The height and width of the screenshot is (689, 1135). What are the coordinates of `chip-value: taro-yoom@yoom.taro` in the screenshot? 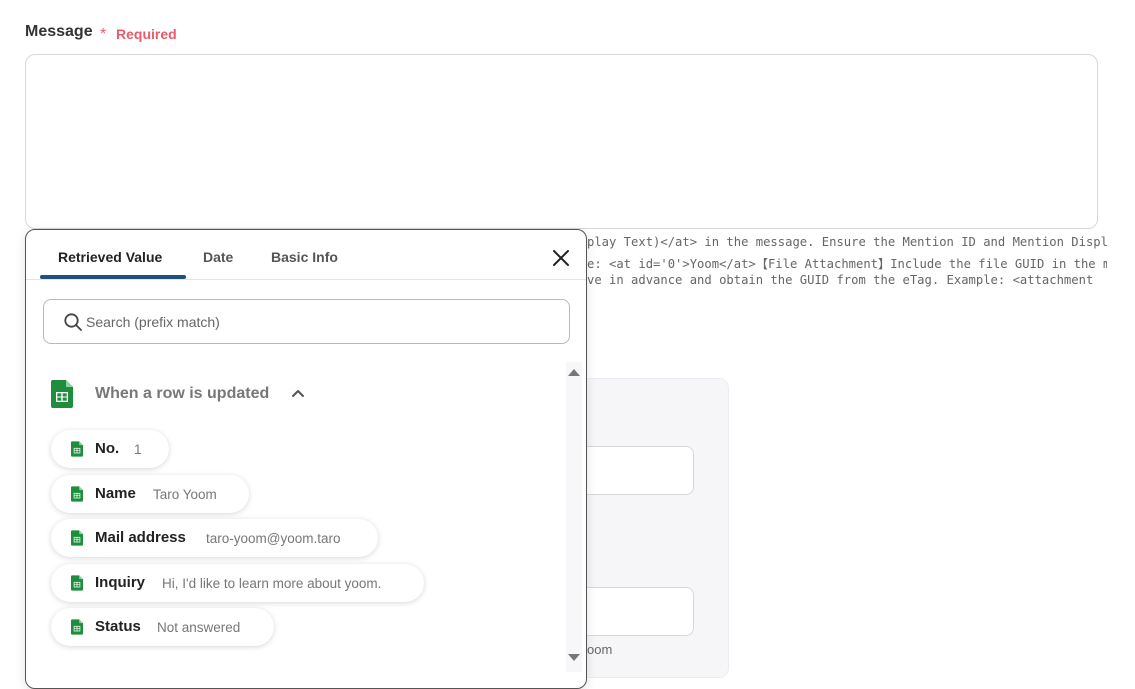 It's located at (273, 538).